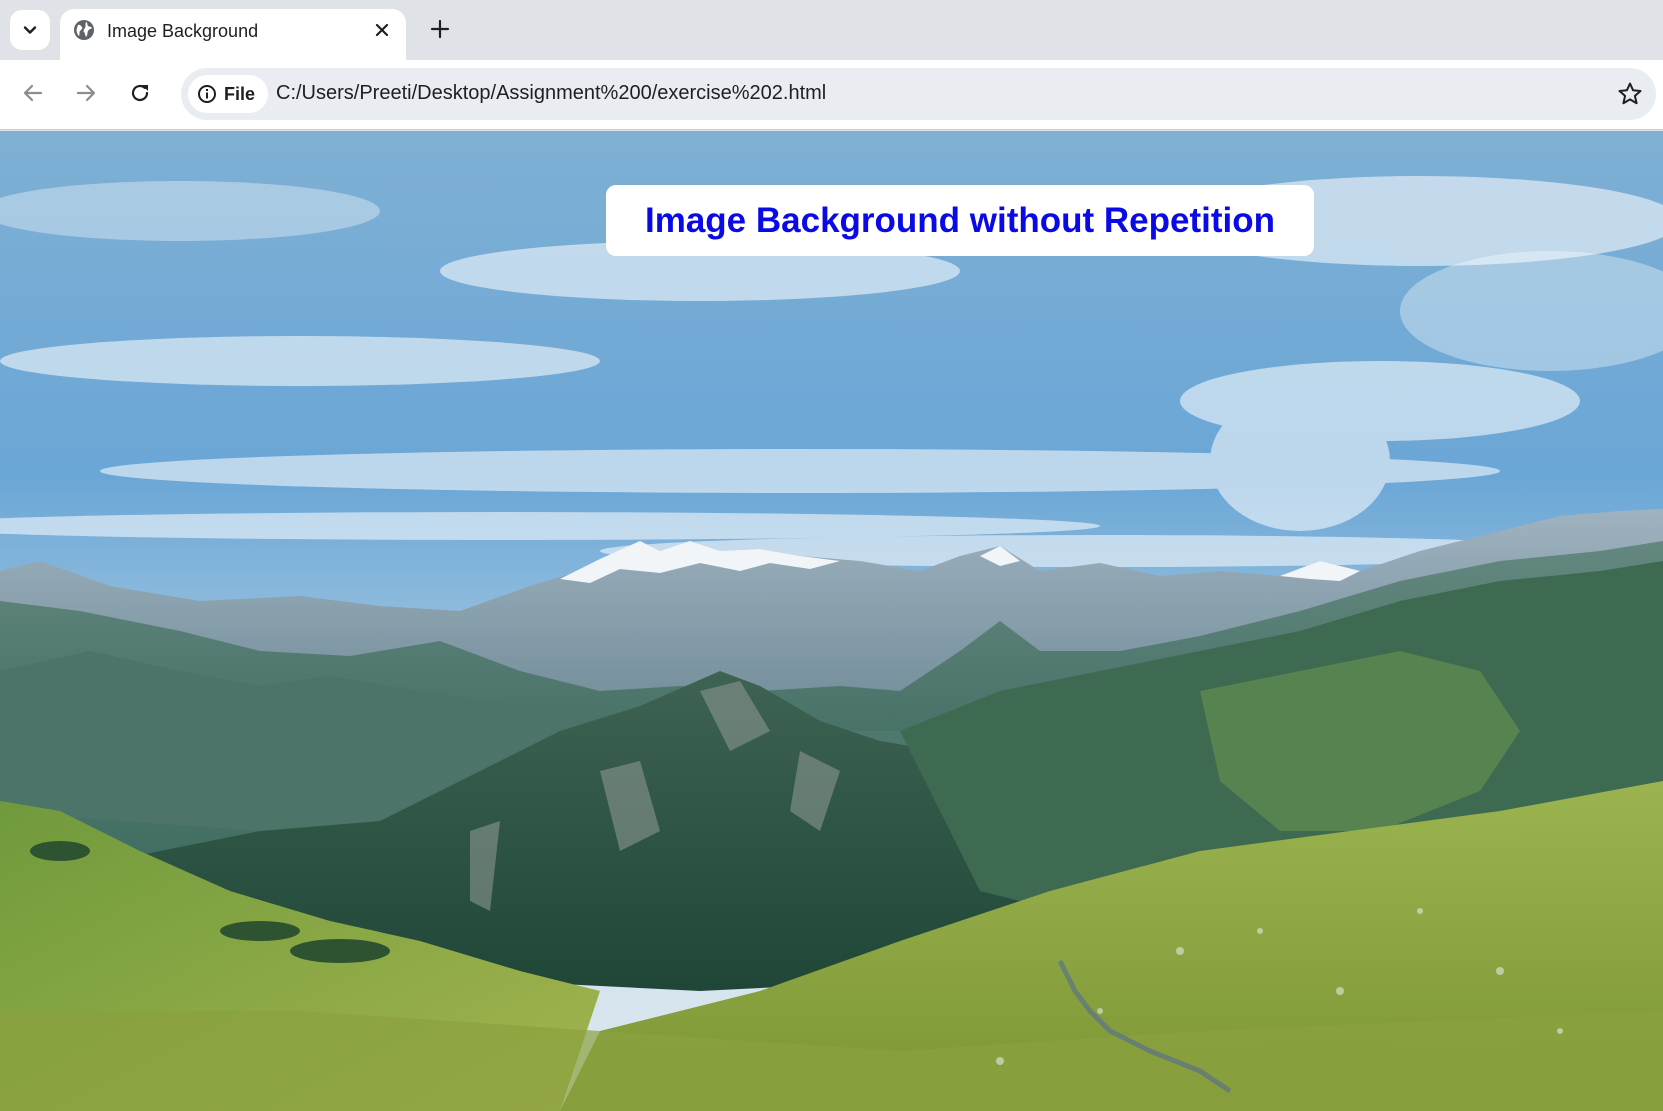 The image size is (1663, 1111). What do you see at coordinates (84, 30) in the screenshot?
I see `globe-icon` at bounding box center [84, 30].